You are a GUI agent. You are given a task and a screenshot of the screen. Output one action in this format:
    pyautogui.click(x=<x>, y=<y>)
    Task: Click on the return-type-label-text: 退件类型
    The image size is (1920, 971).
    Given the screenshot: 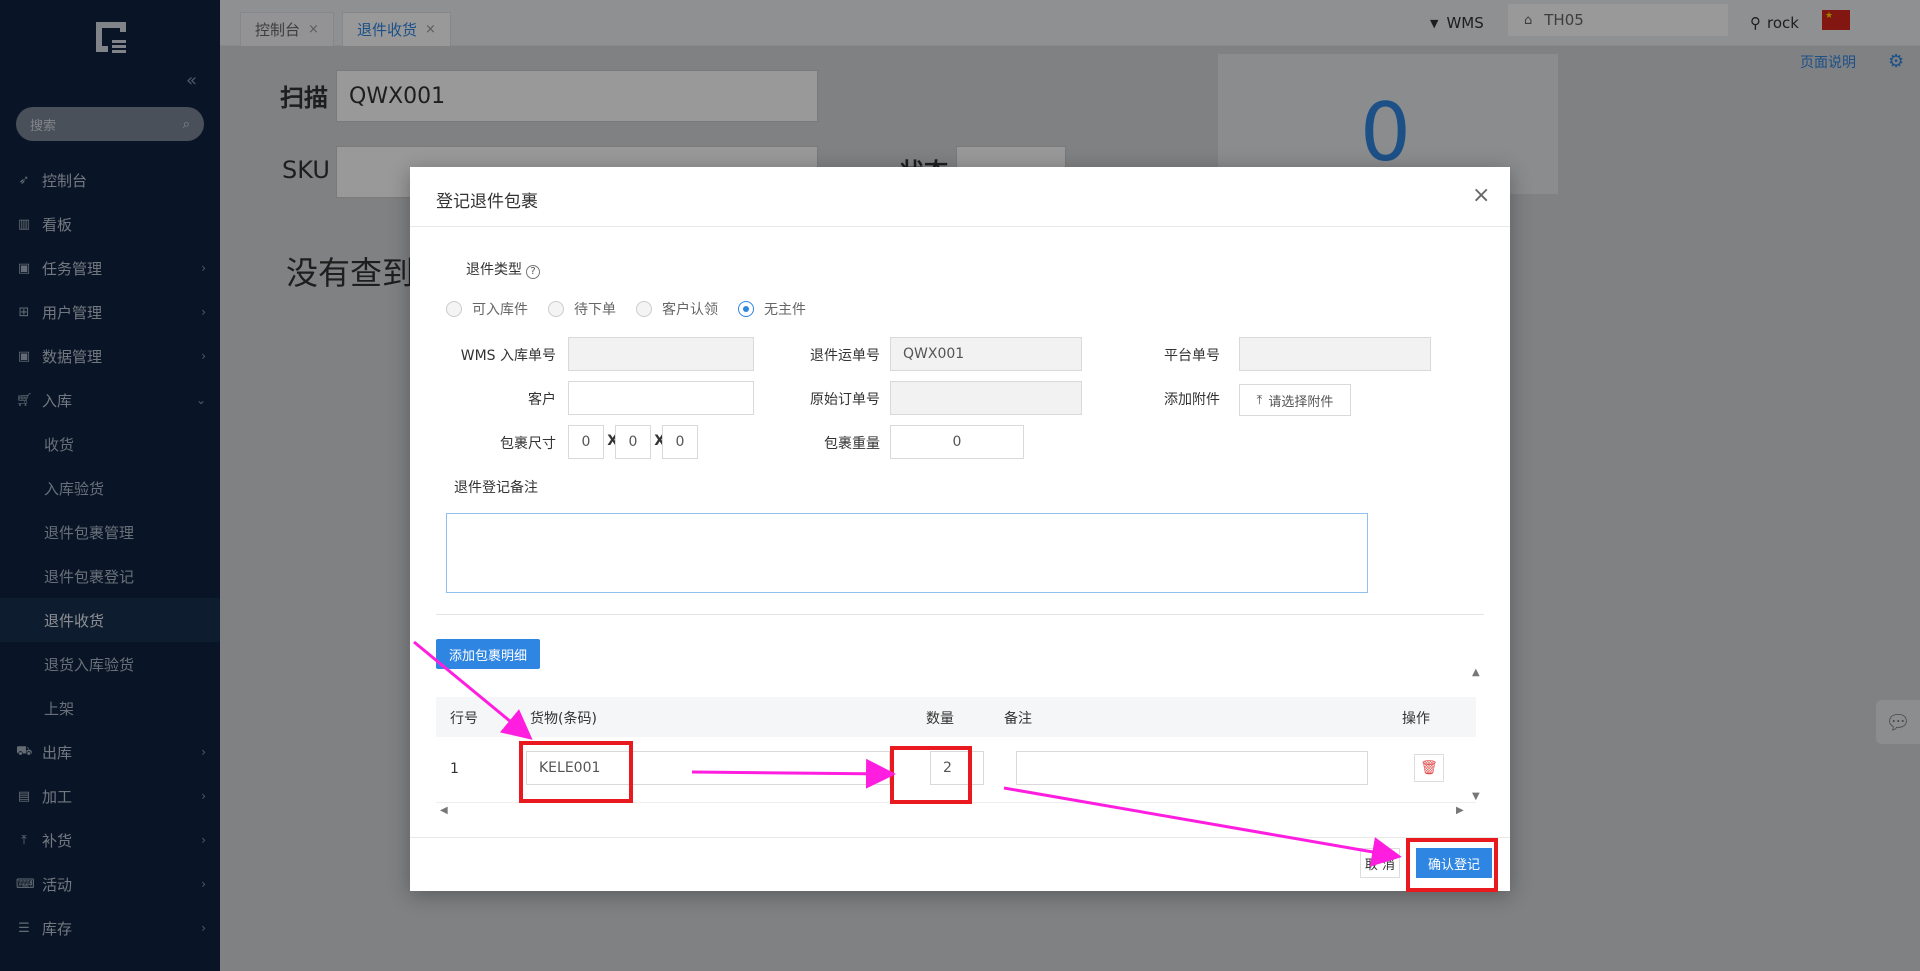 What is the action you would take?
    pyautogui.click(x=494, y=270)
    